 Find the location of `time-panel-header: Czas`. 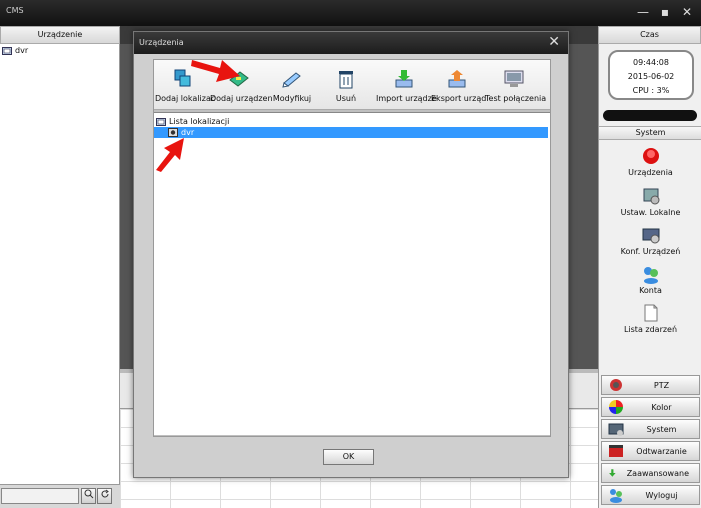

time-panel-header: Czas is located at coordinates (649, 35).